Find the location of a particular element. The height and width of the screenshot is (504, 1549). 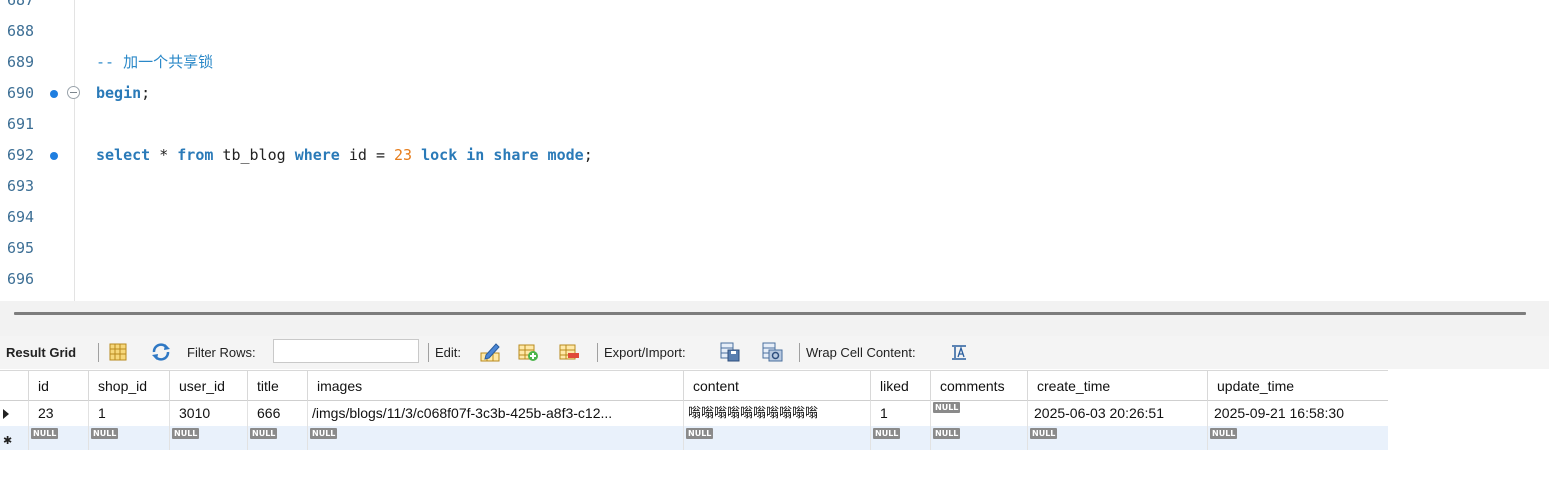

column-header-content: content is located at coordinates (776, 386).